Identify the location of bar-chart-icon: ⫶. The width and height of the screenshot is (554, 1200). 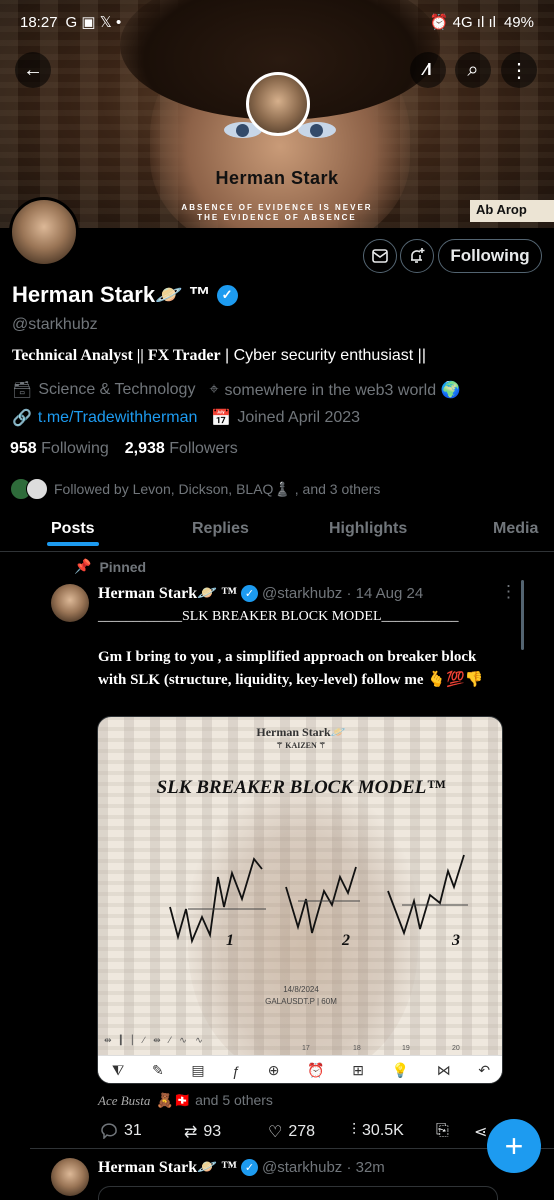
(354, 1130).